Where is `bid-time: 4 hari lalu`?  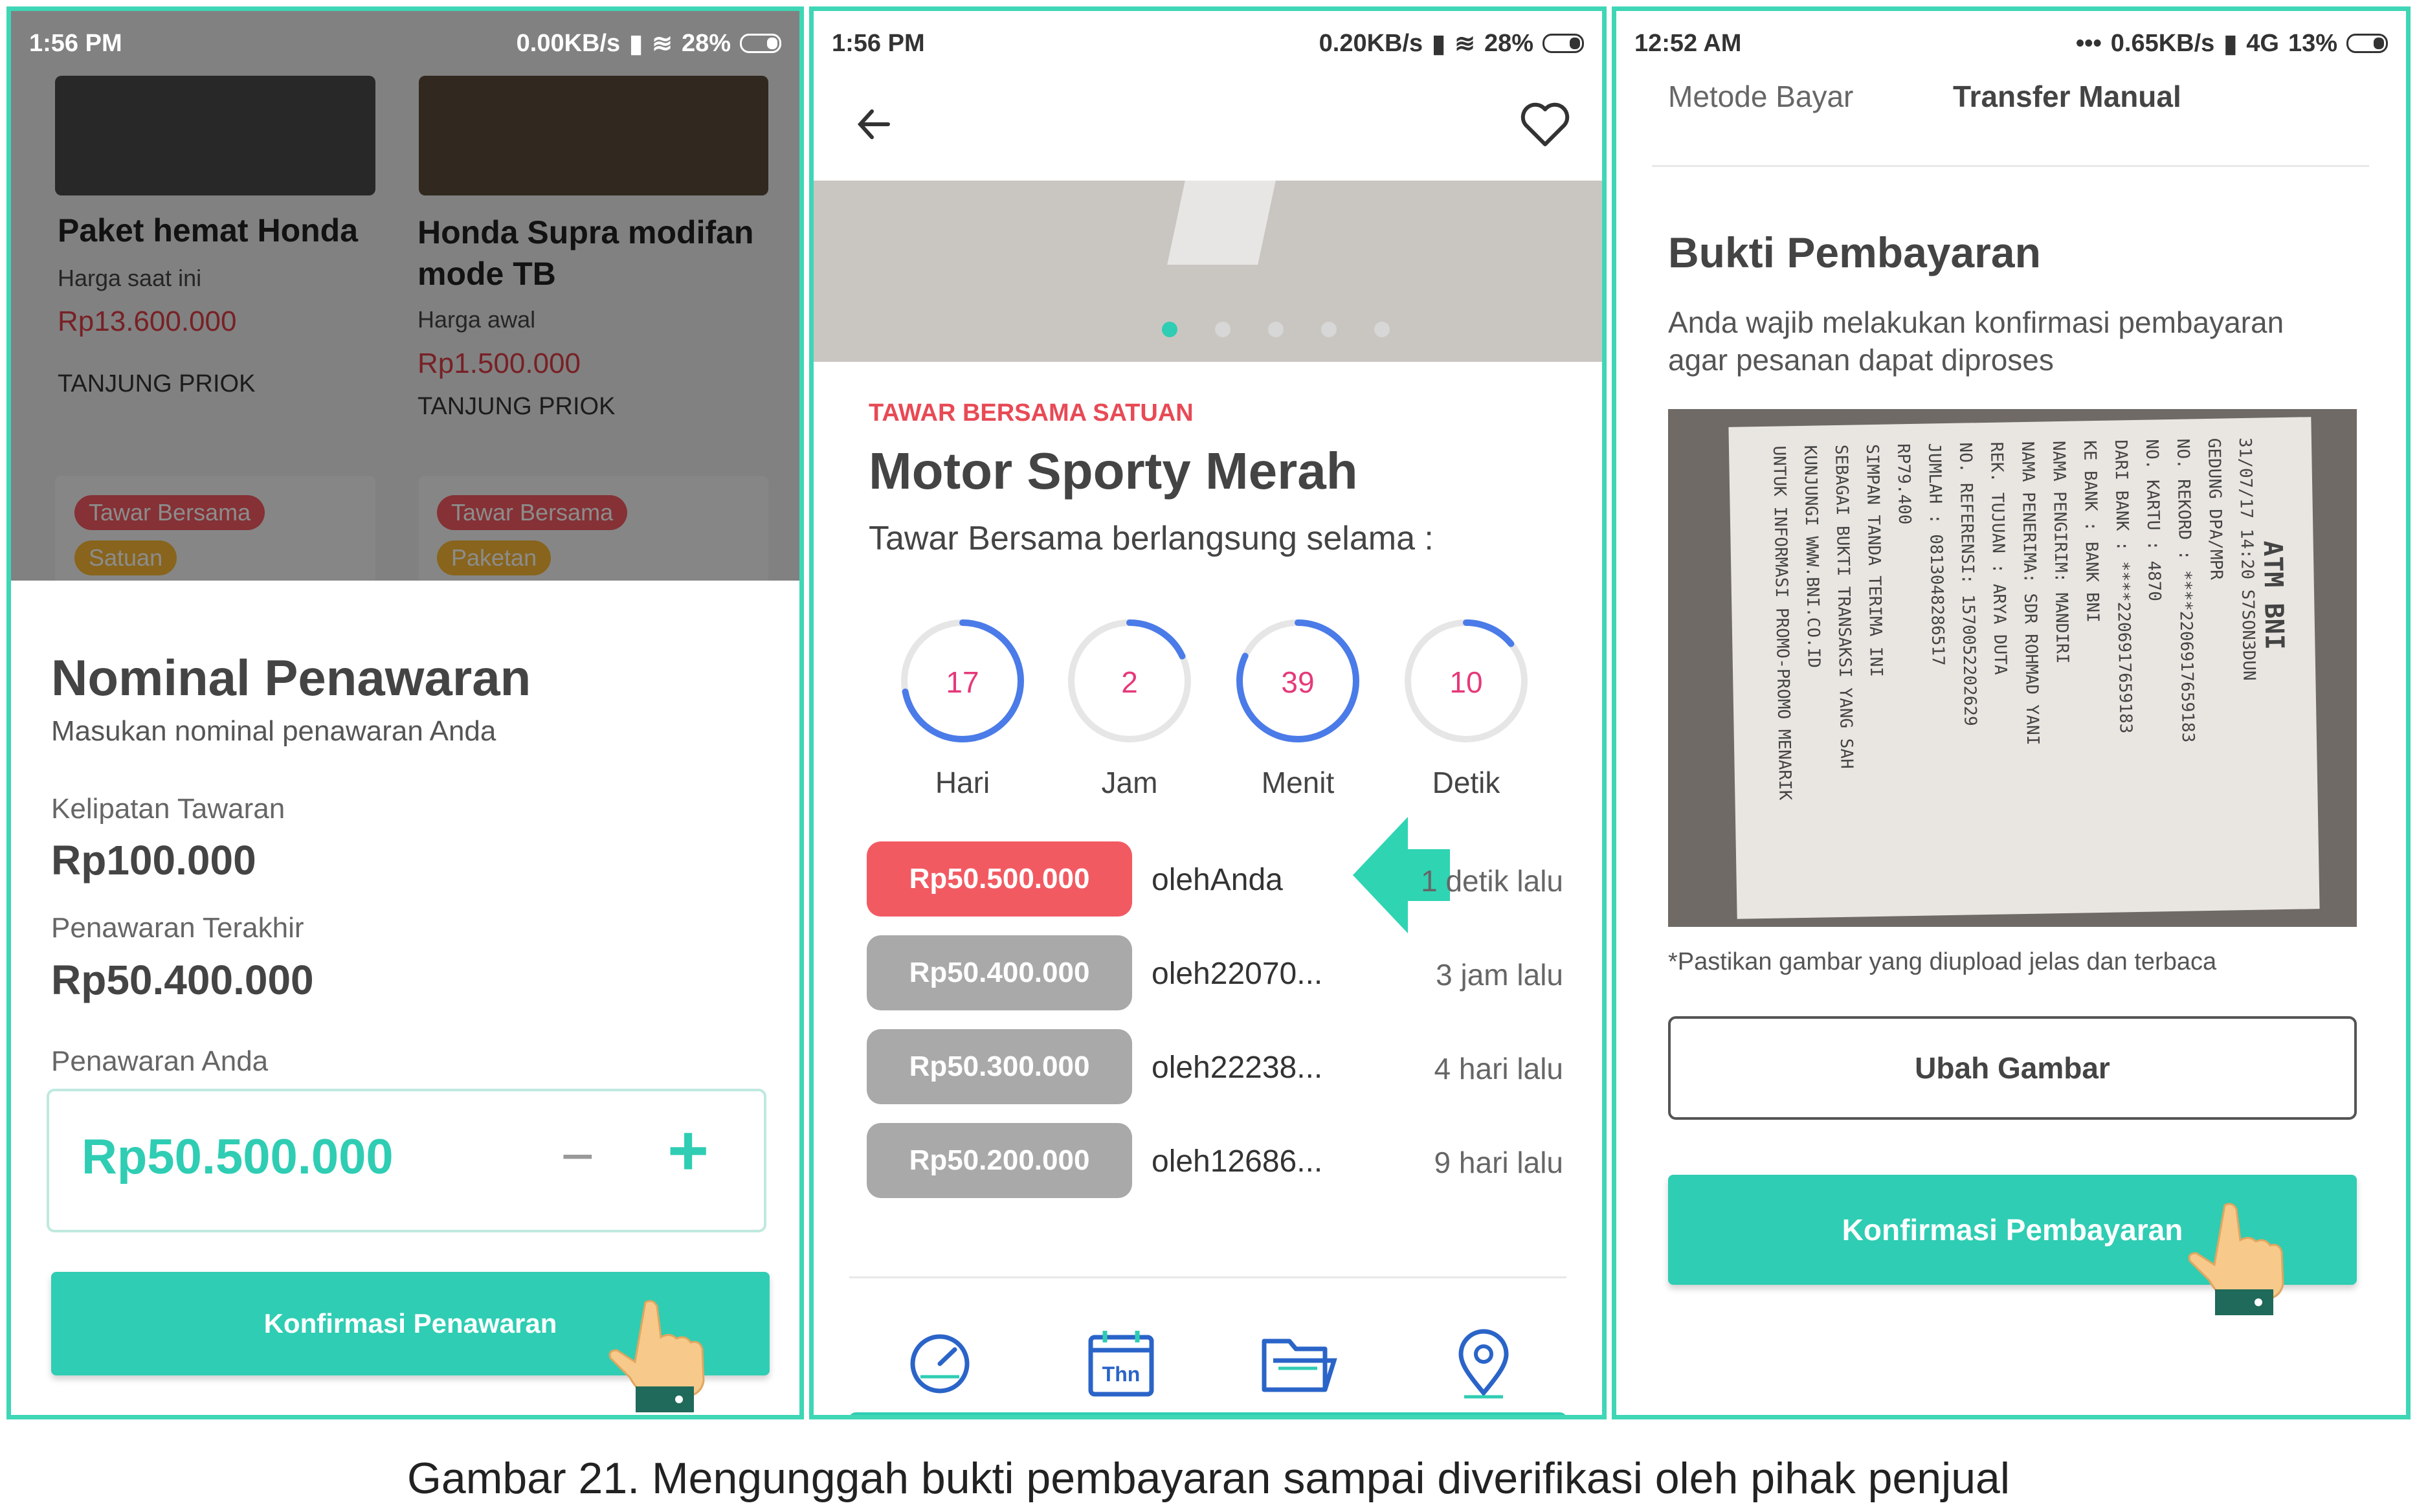
bid-time: 4 hari lalu is located at coordinates (1498, 1068).